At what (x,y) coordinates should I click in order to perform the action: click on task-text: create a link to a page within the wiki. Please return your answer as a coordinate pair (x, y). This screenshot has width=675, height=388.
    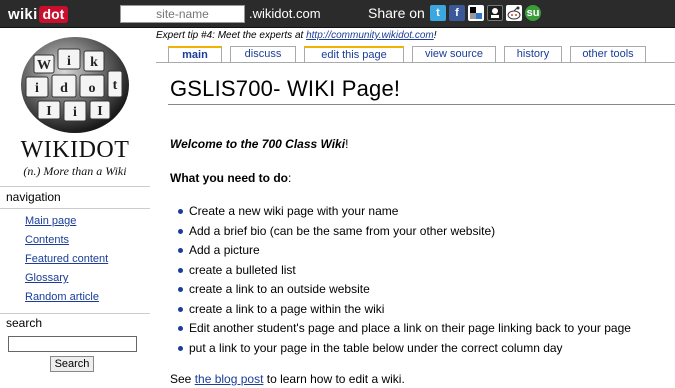
    Looking at the image, I should click on (287, 308).